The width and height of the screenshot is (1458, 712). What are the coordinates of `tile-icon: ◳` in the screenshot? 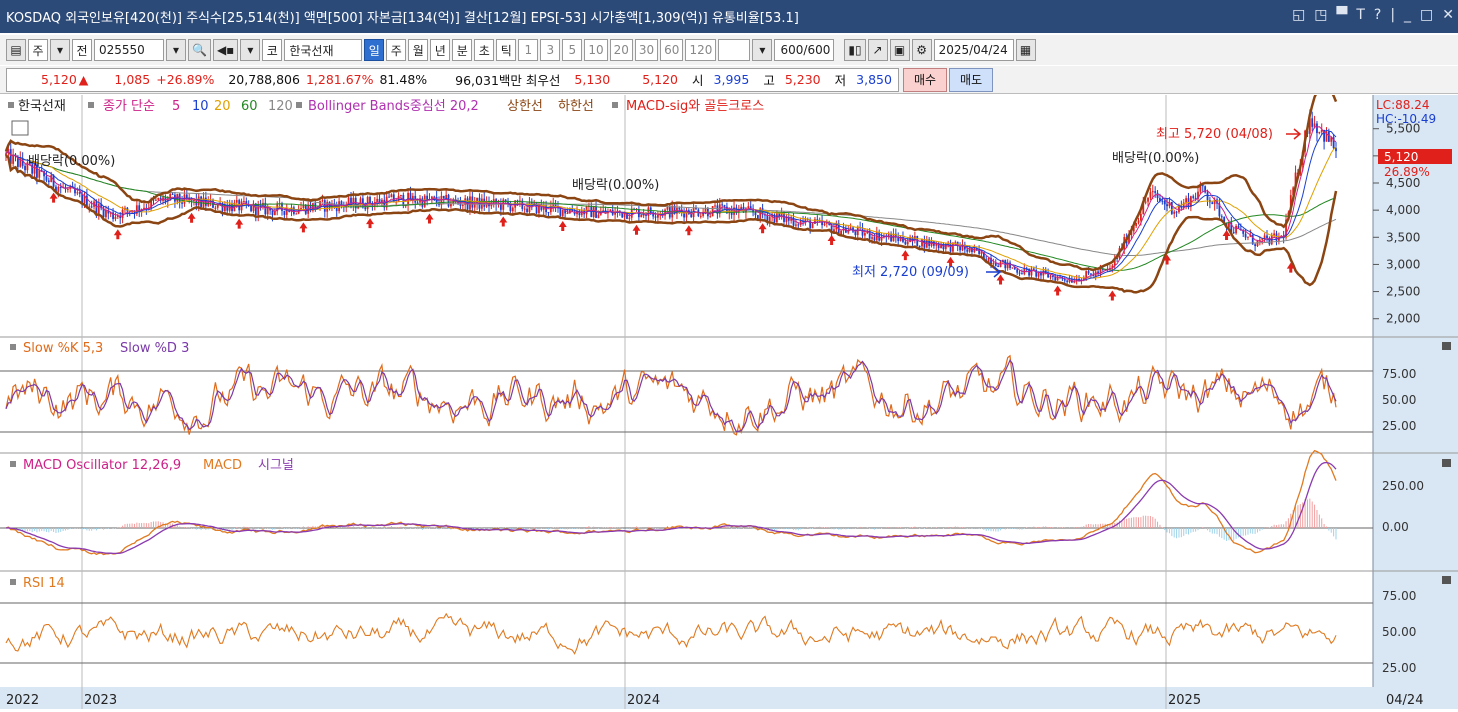 It's located at (1320, 15).